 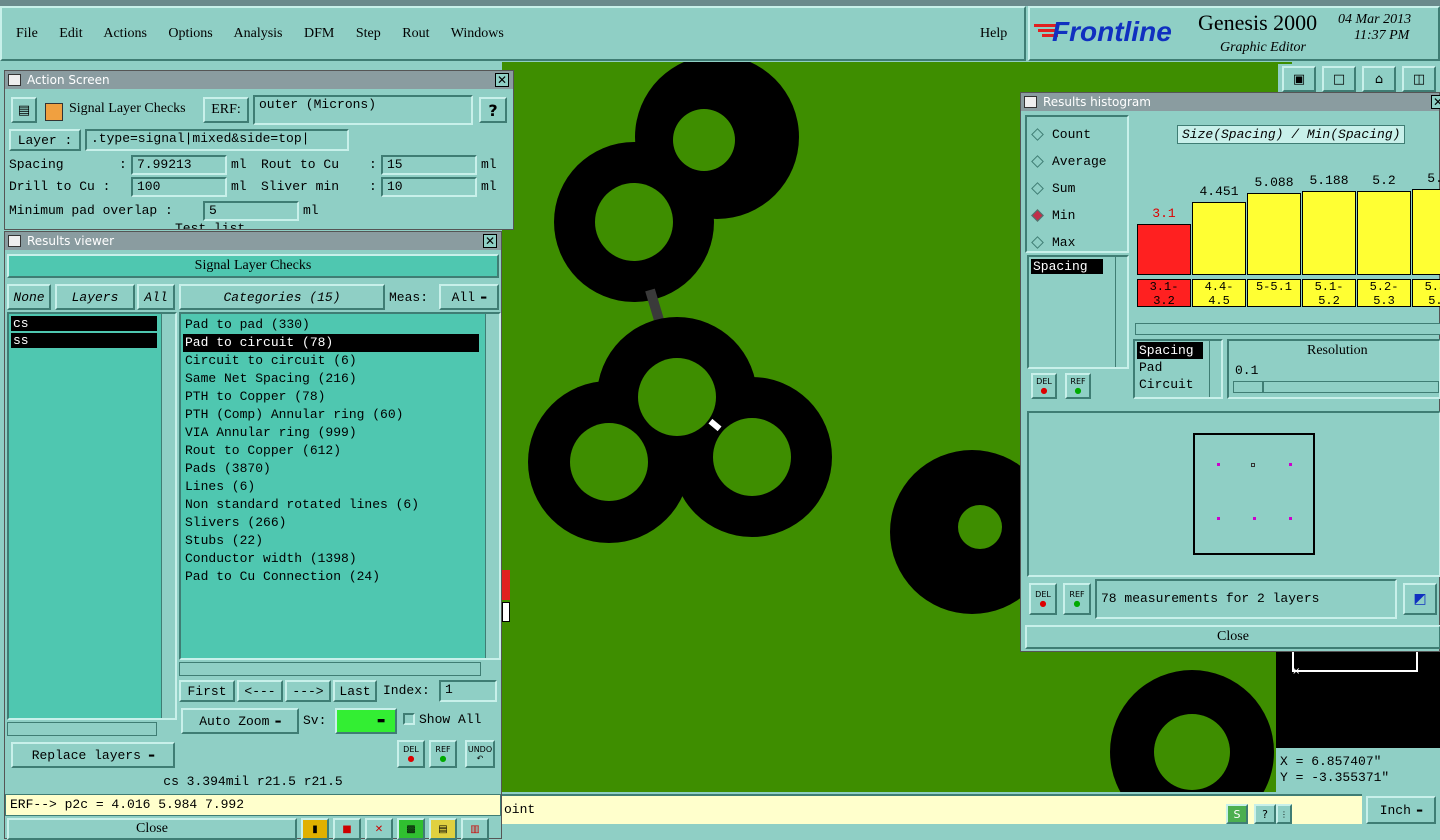 What do you see at coordinates (331, 577) in the screenshot?
I see `category-item: Pad to Cu Connection (24)` at bounding box center [331, 577].